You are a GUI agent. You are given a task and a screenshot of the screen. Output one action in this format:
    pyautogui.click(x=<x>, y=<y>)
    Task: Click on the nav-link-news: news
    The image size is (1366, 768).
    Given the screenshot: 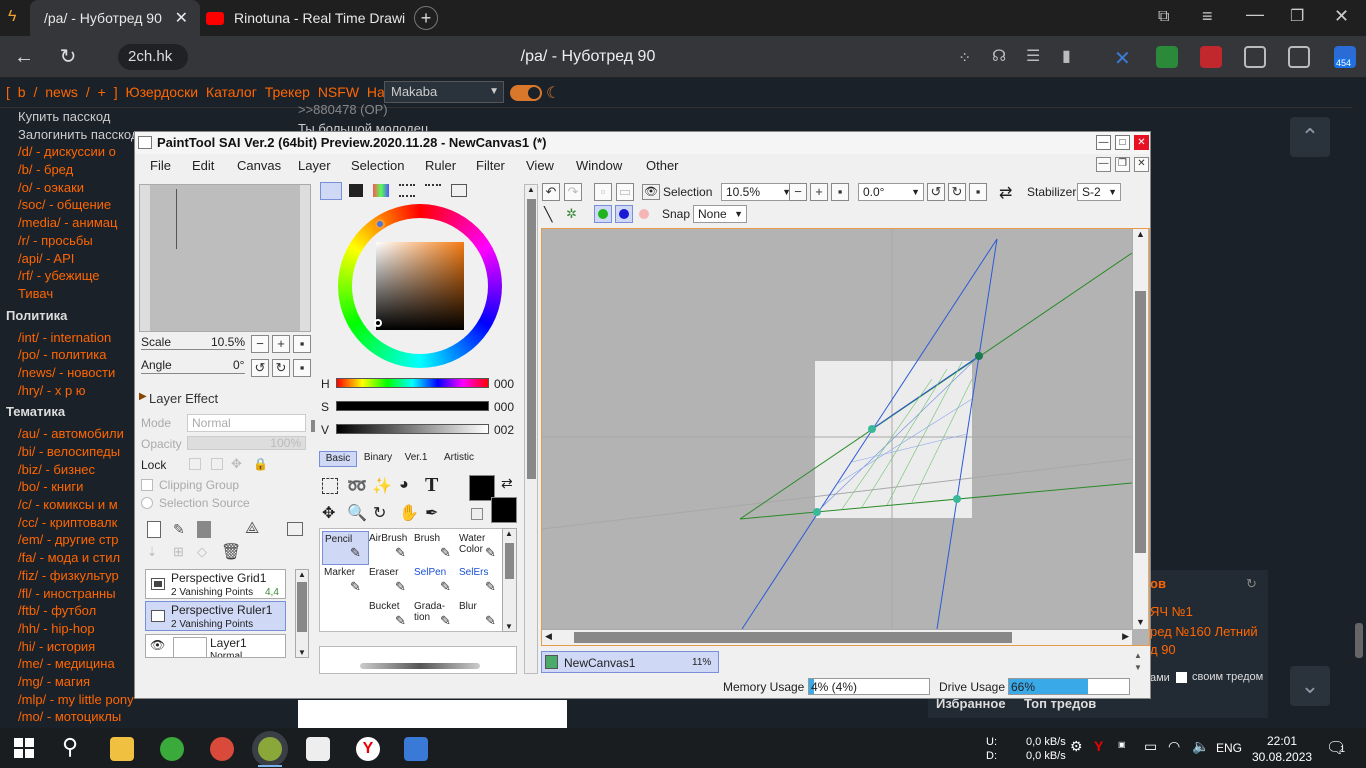 What is the action you would take?
    pyautogui.click(x=61, y=92)
    